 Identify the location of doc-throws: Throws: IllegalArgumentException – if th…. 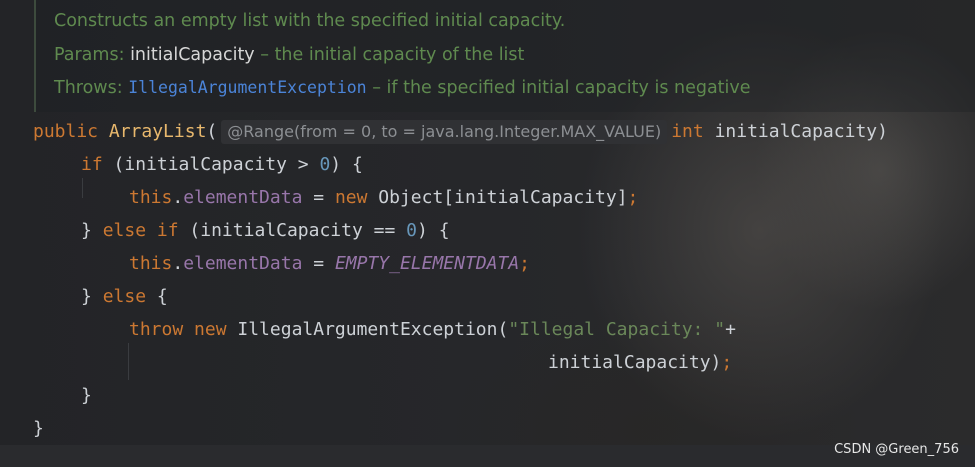
(402, 88).